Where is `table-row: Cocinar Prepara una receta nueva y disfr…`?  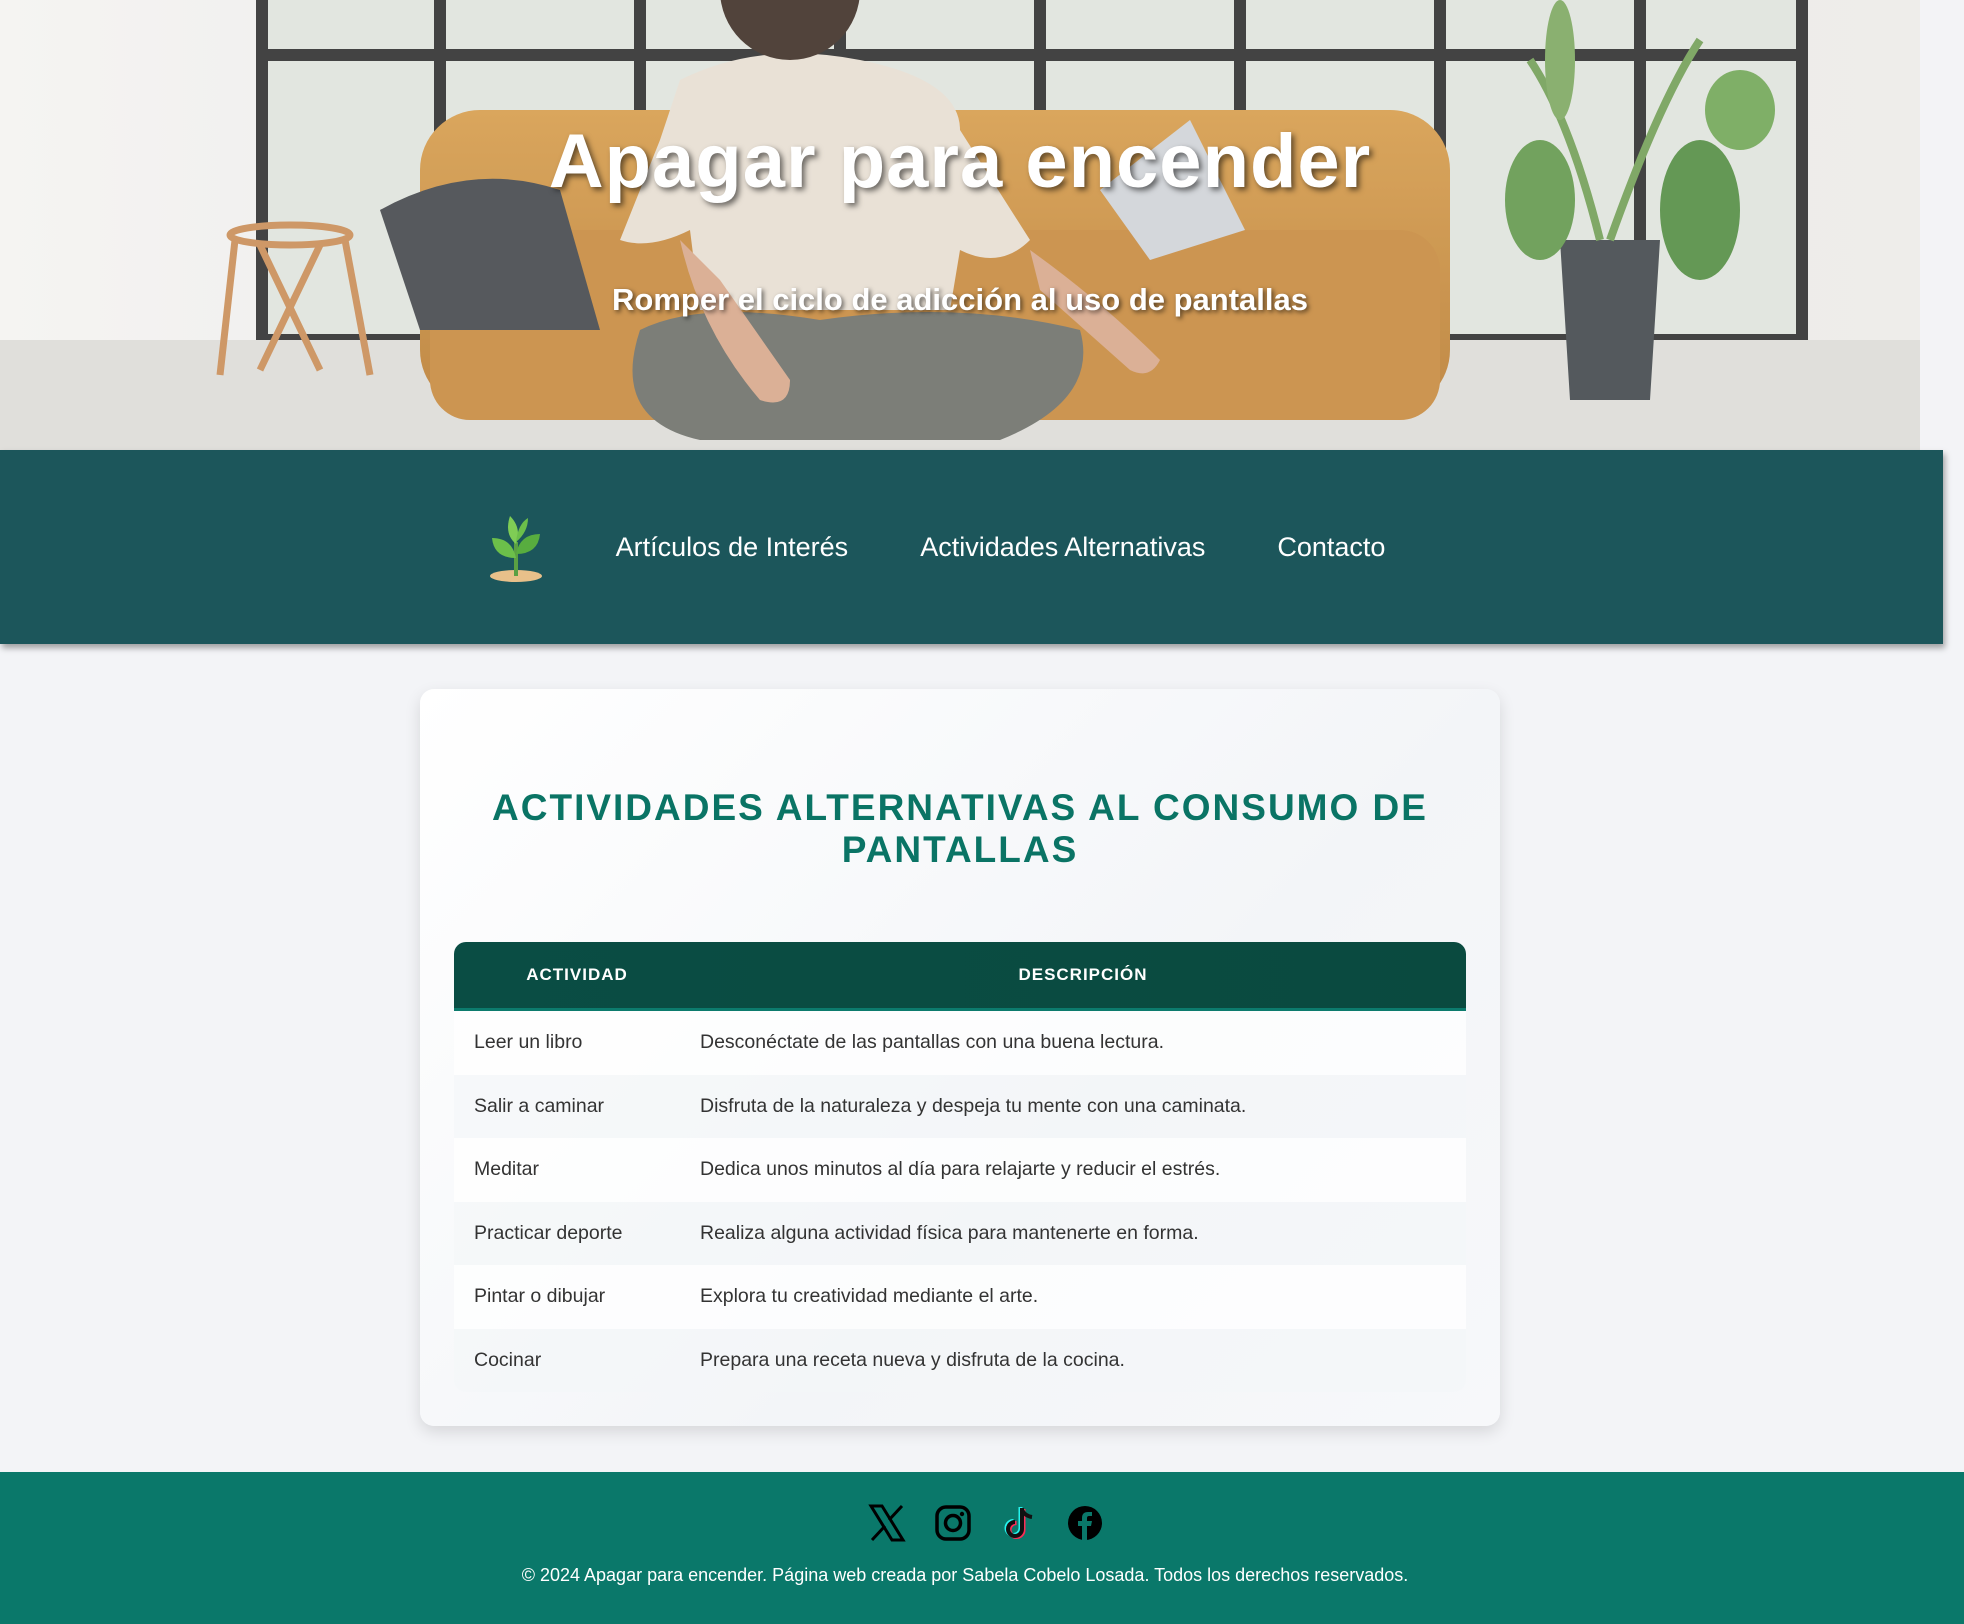 table-row: Cocinar Prepara una receta nueva y disfr… is located at coordinates (960, 1360).